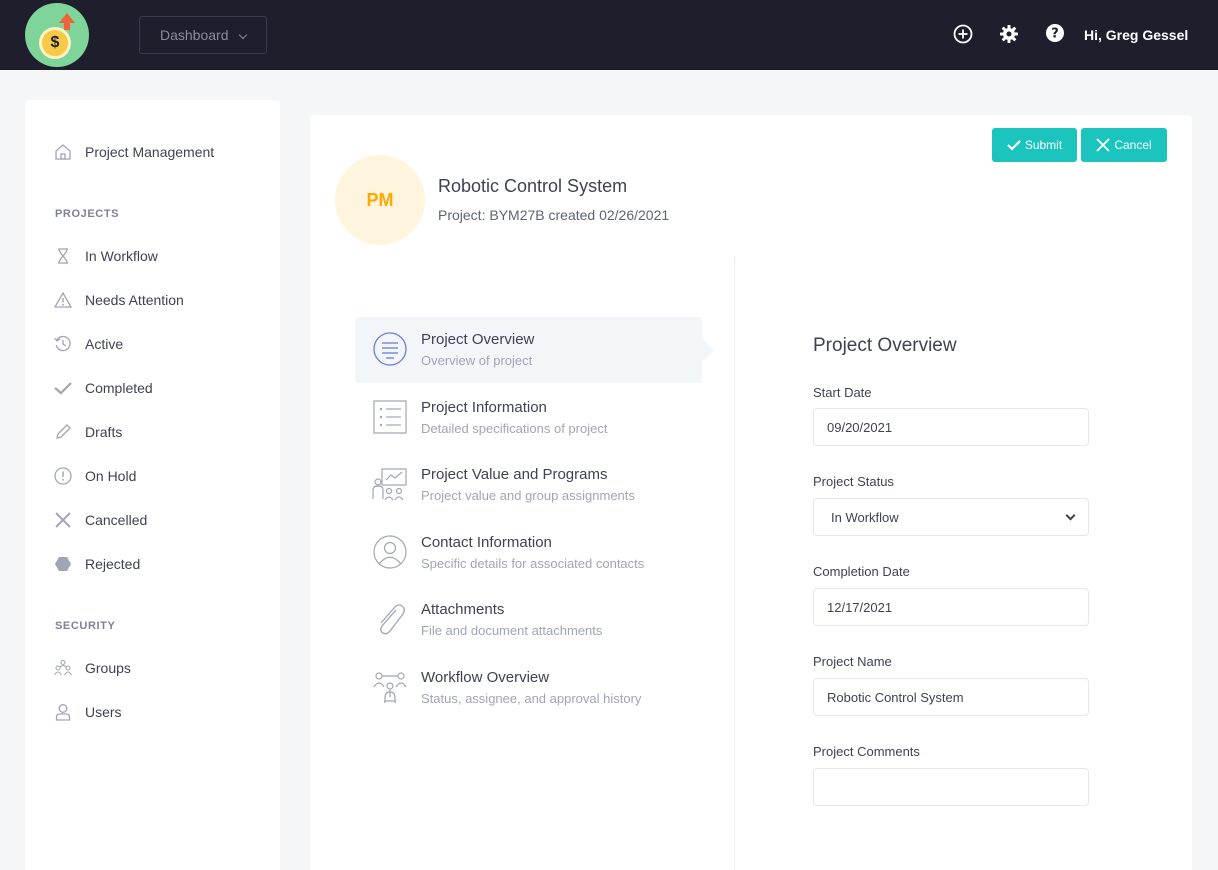 The height and width of the screenshot is (870, 1218). Describe the element at coordinates (67, 26) in the screenshot. I see `logo-arrow-stem` at that location.